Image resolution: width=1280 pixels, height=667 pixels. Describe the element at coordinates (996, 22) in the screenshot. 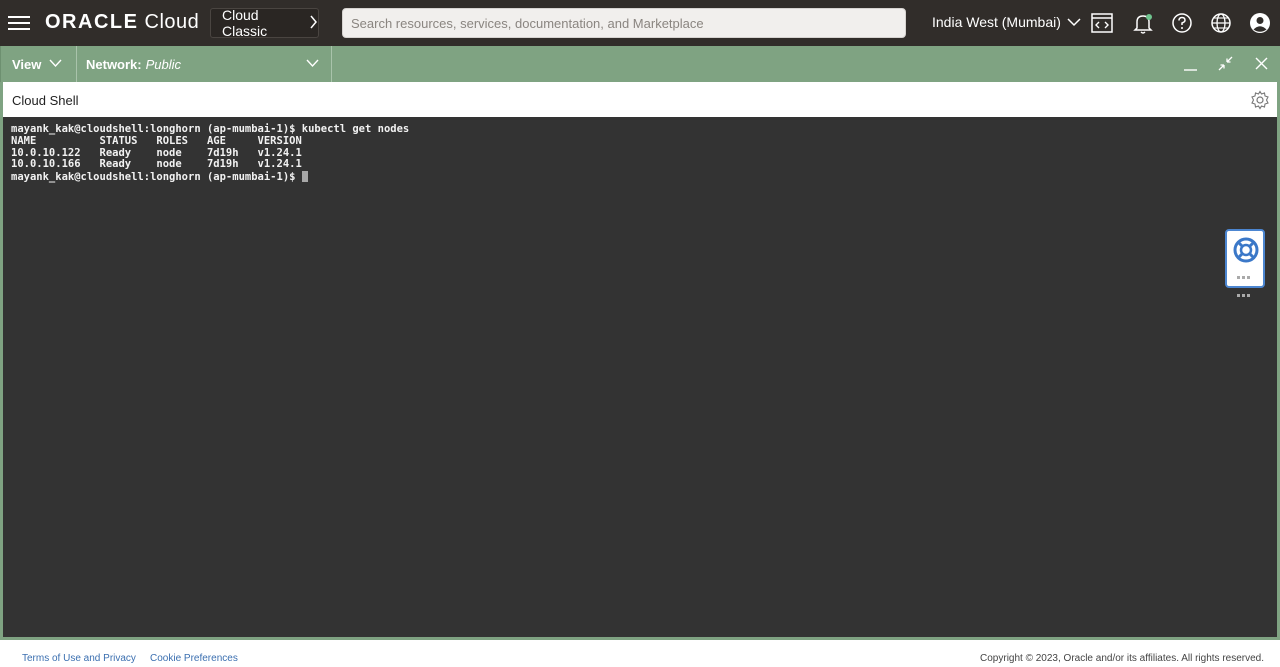

I see `region-label: India West (Mumbai)` at that location.